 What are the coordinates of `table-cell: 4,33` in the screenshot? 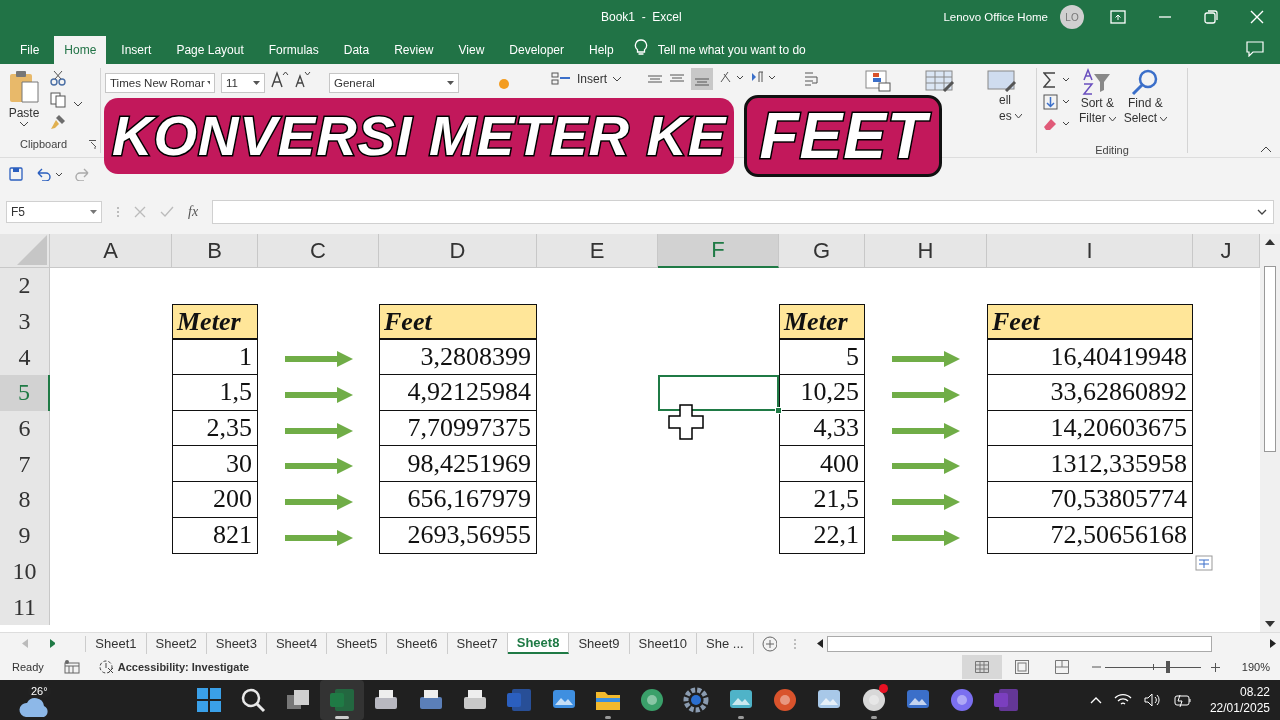 It's located at (822, 428).